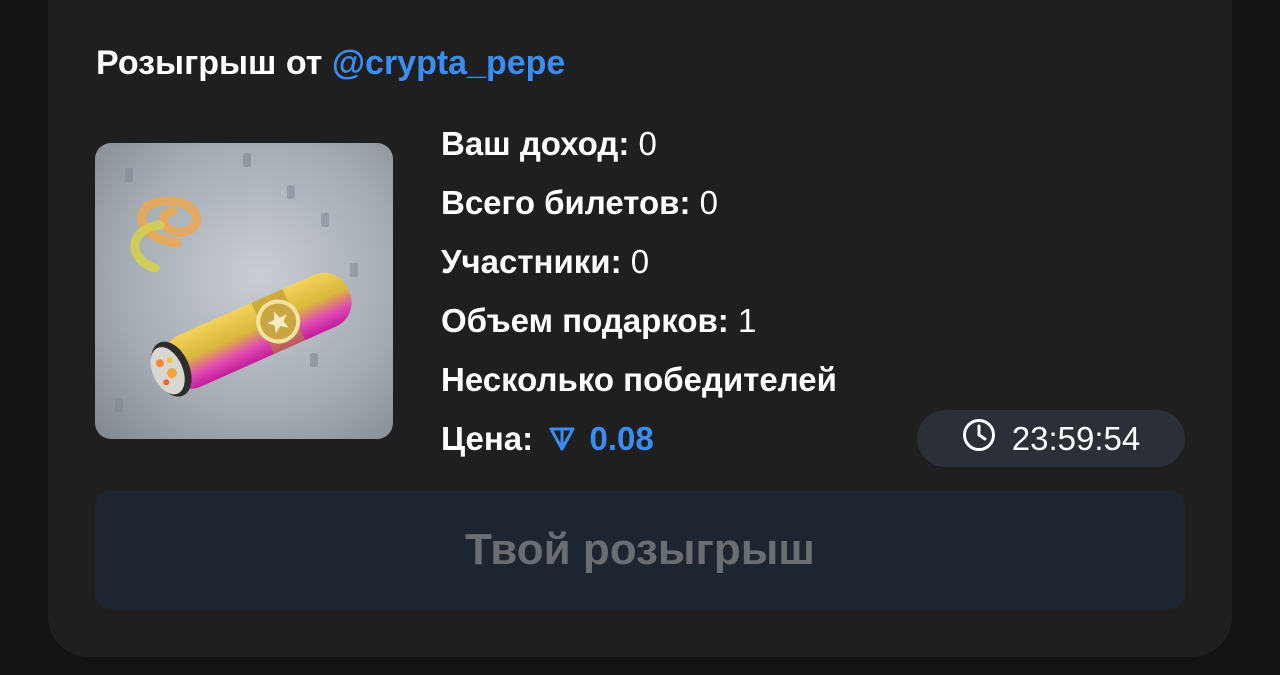 This screenshot has width=1280, height=675. I want to click on stat-mode: Несколько победителей, so click(639, 379).